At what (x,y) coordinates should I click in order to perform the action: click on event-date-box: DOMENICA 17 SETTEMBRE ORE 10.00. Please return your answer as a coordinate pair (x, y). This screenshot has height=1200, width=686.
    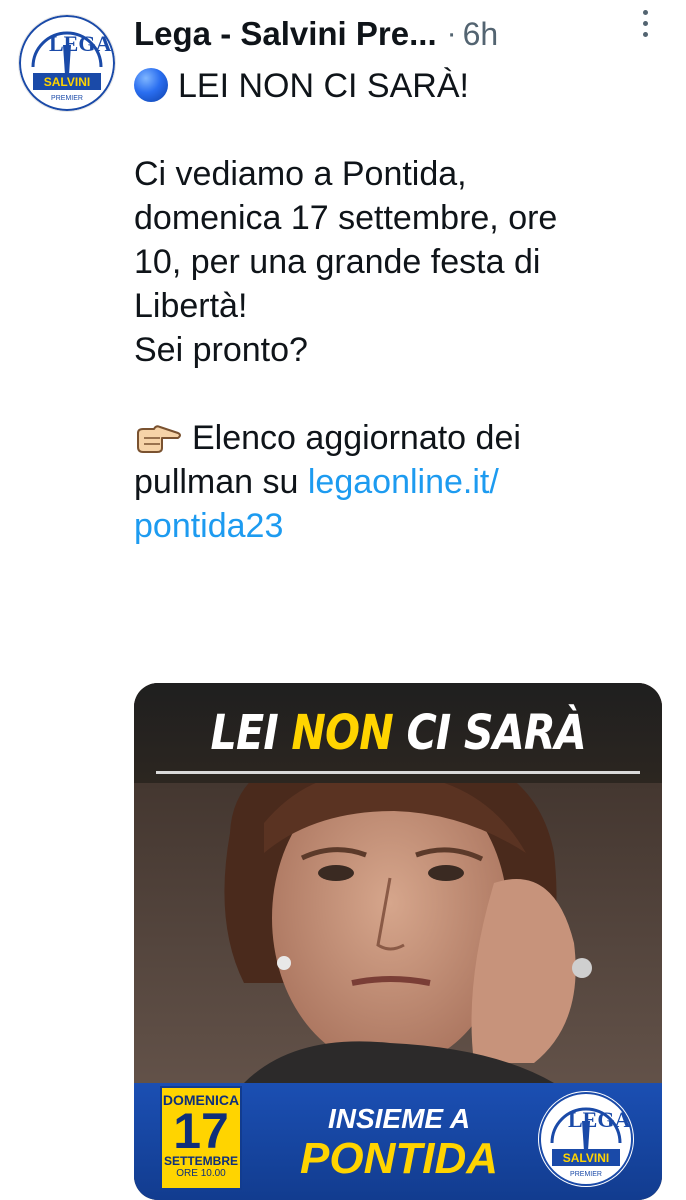
    Looking at the image, I should click on (201, 1138).